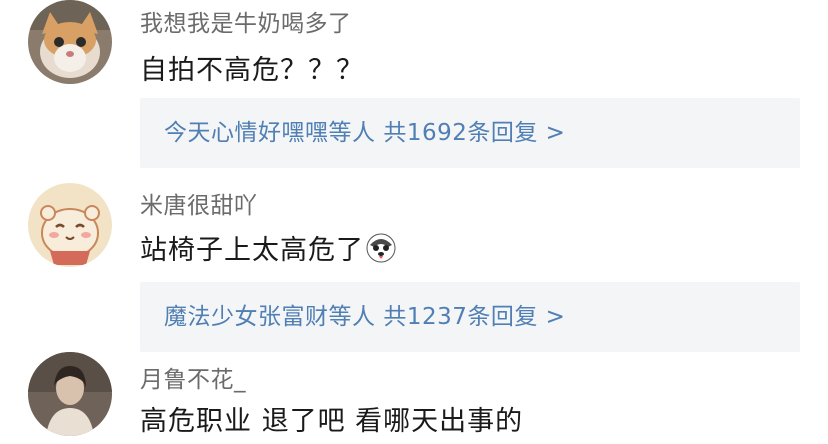  What do you see at coordinates (270, 317) in the screenshot?
I see `reply-users: 魔法少女张富财等人` at bounding box center [270, 317].